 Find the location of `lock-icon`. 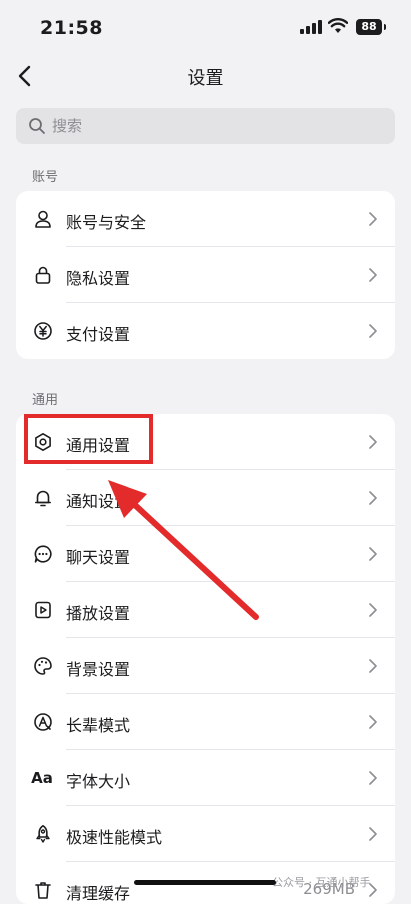

lock-icon is located at coordinates (43, 275).